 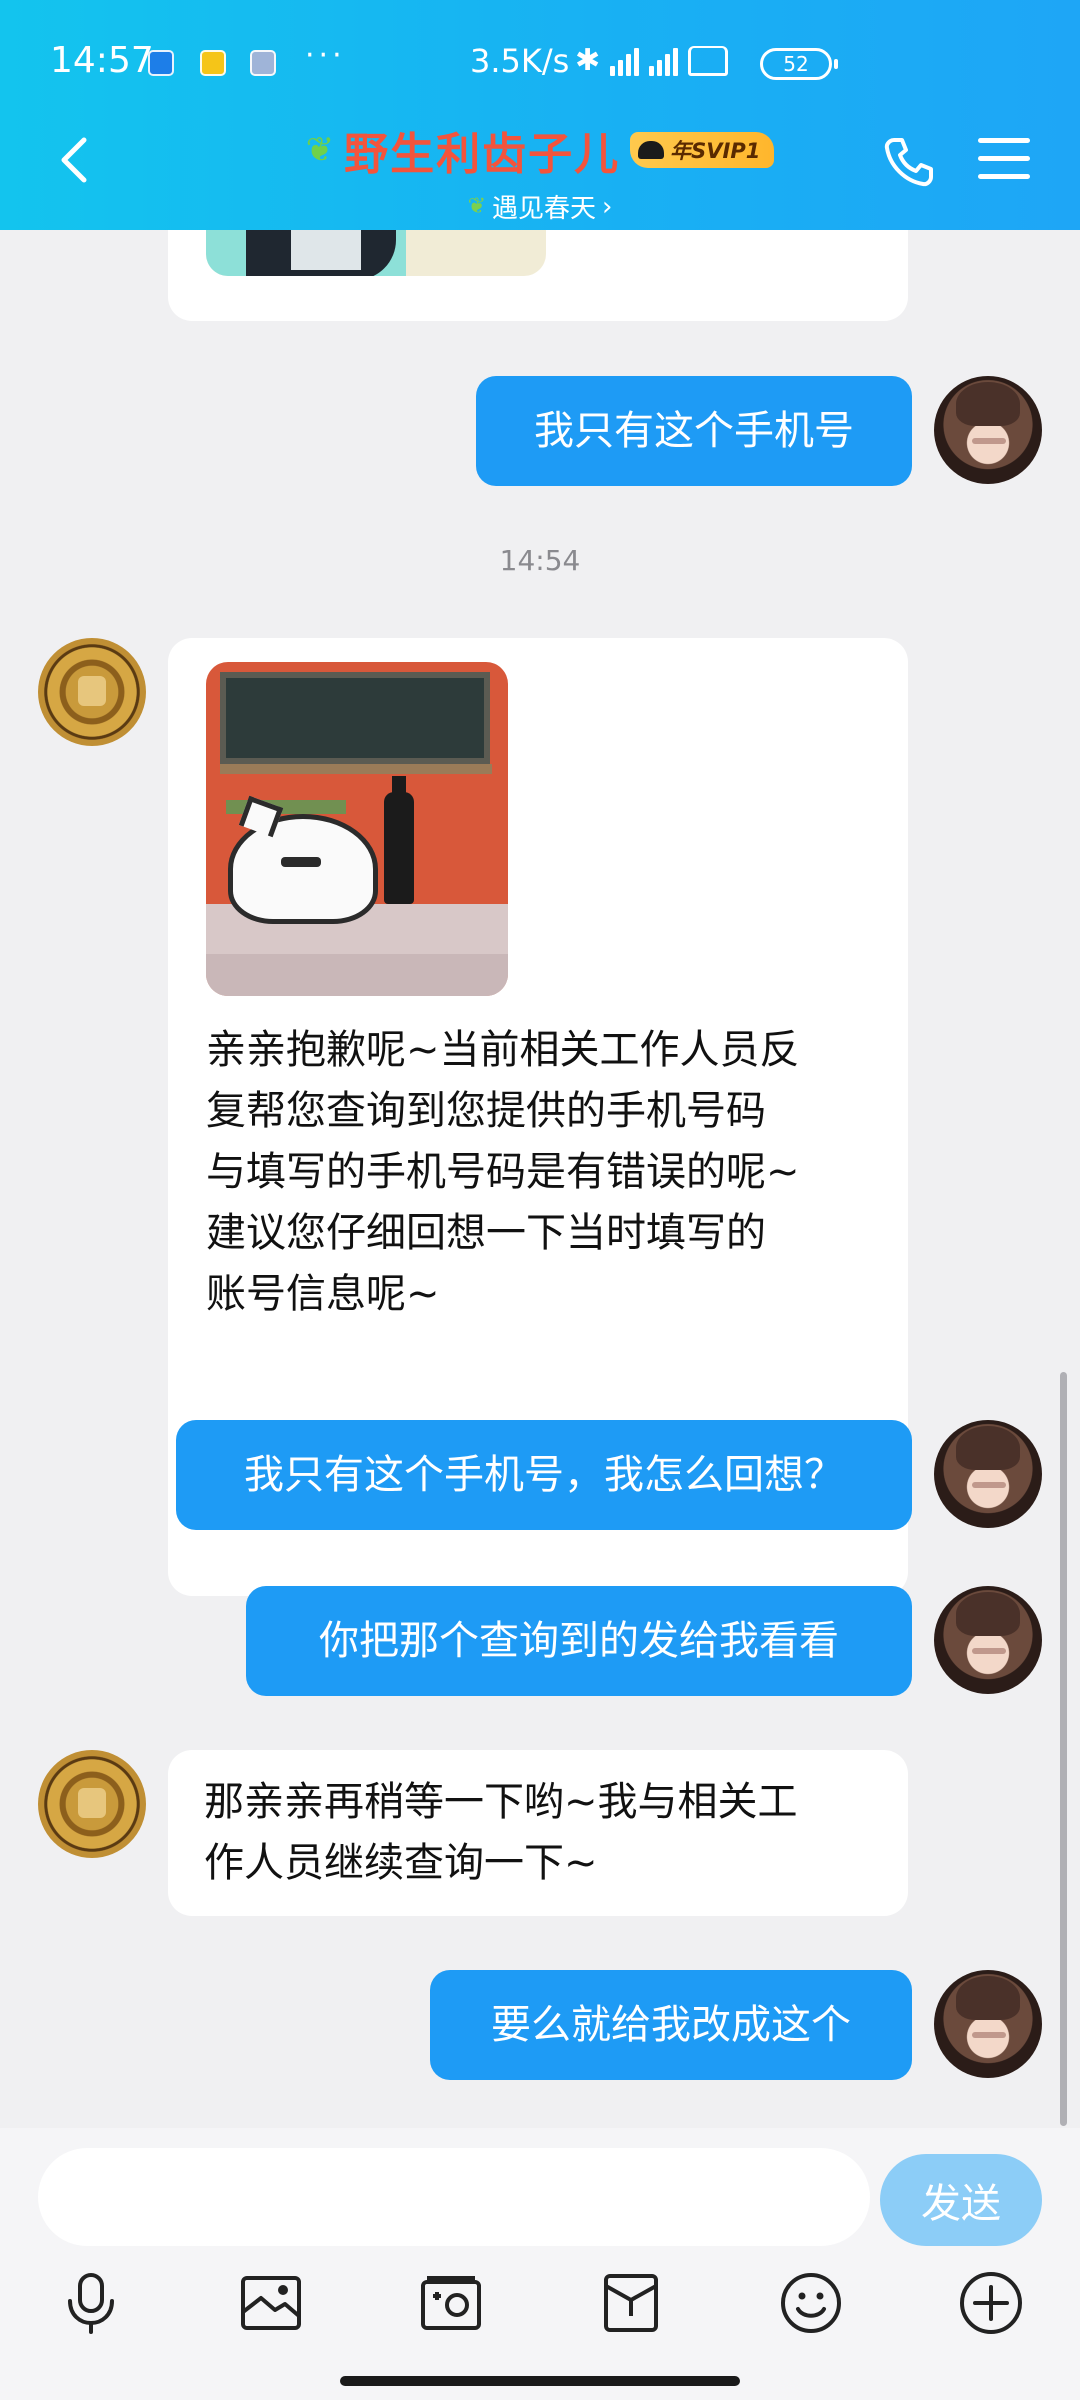 What do you see at coordinates (486, 1233) in the screenshot?
I see `message-line: 建议您仔细回想一下当时填写的` at bounding box center [486, 1233].